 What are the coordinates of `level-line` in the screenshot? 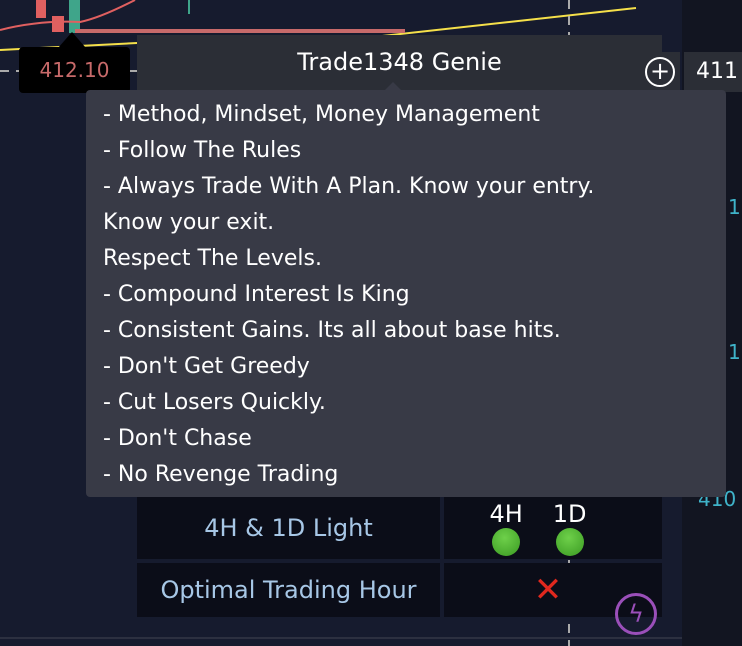 It's located at (240, 31).